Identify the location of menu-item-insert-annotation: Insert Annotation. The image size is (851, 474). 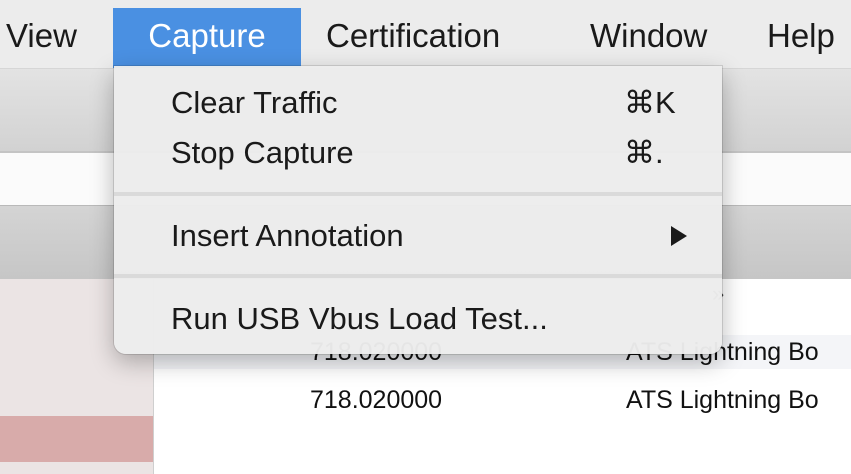
(418, 236).